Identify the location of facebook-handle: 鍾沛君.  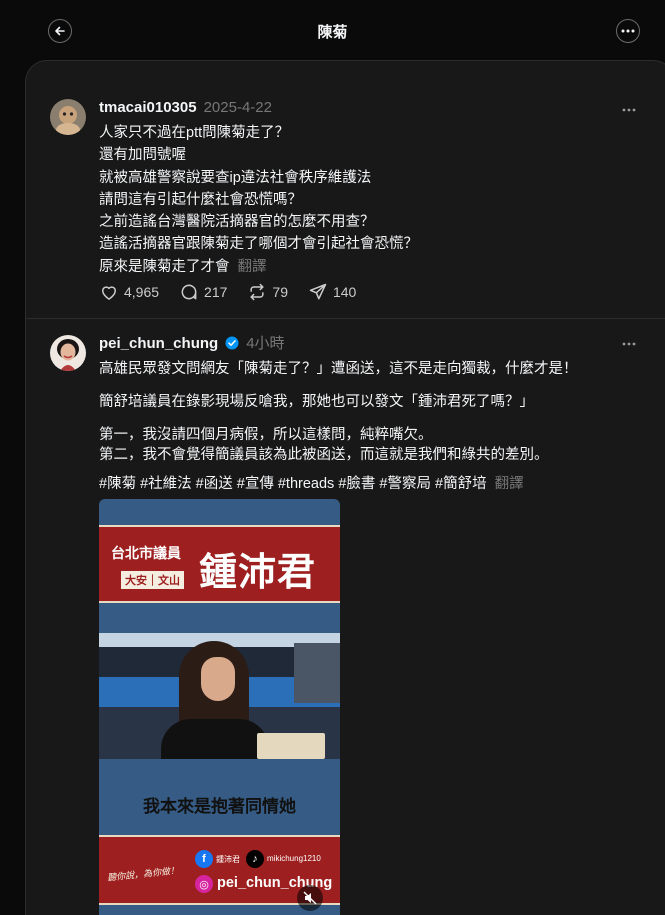
(228, 859).